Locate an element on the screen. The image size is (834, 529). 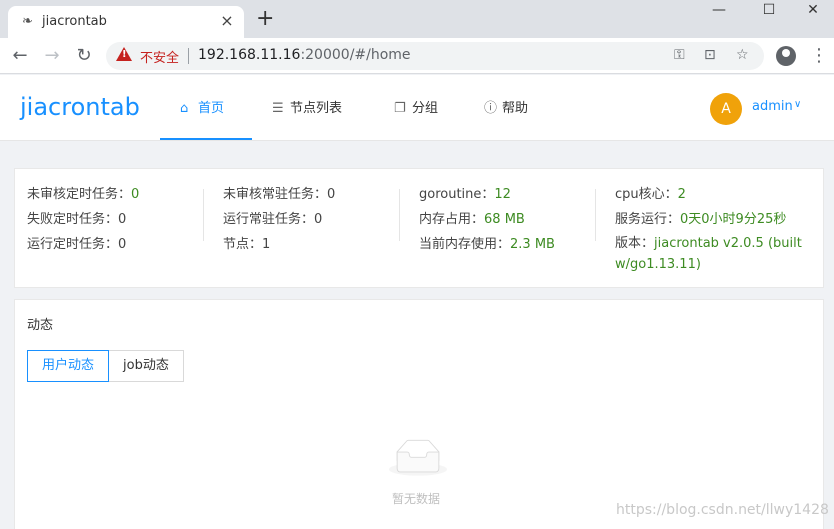
info-icon: ⓘ is located at coordinates (491, 108).